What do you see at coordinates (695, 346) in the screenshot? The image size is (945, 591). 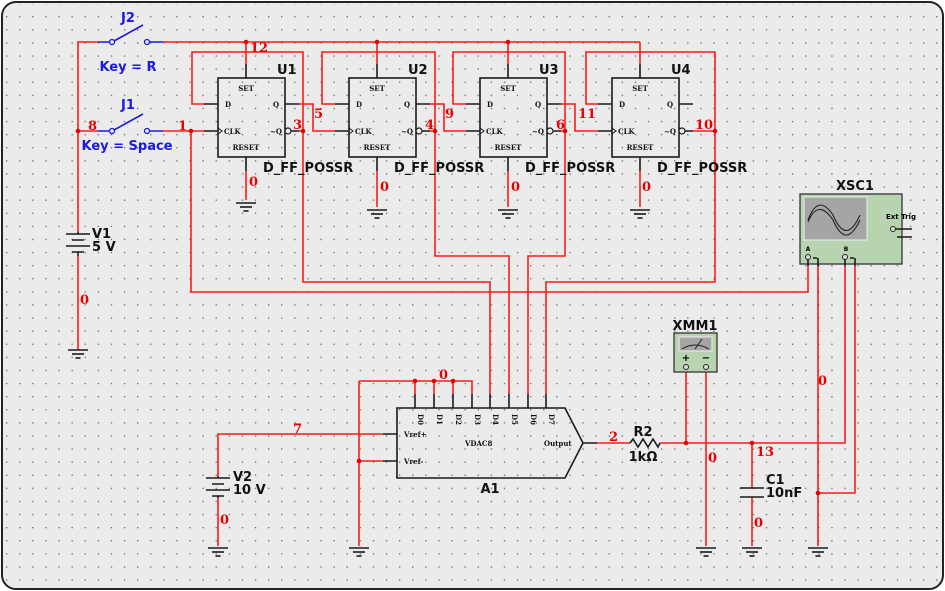 I see `multimeter-xmm1: XMM1 + −` at bounding box center [695, 346].